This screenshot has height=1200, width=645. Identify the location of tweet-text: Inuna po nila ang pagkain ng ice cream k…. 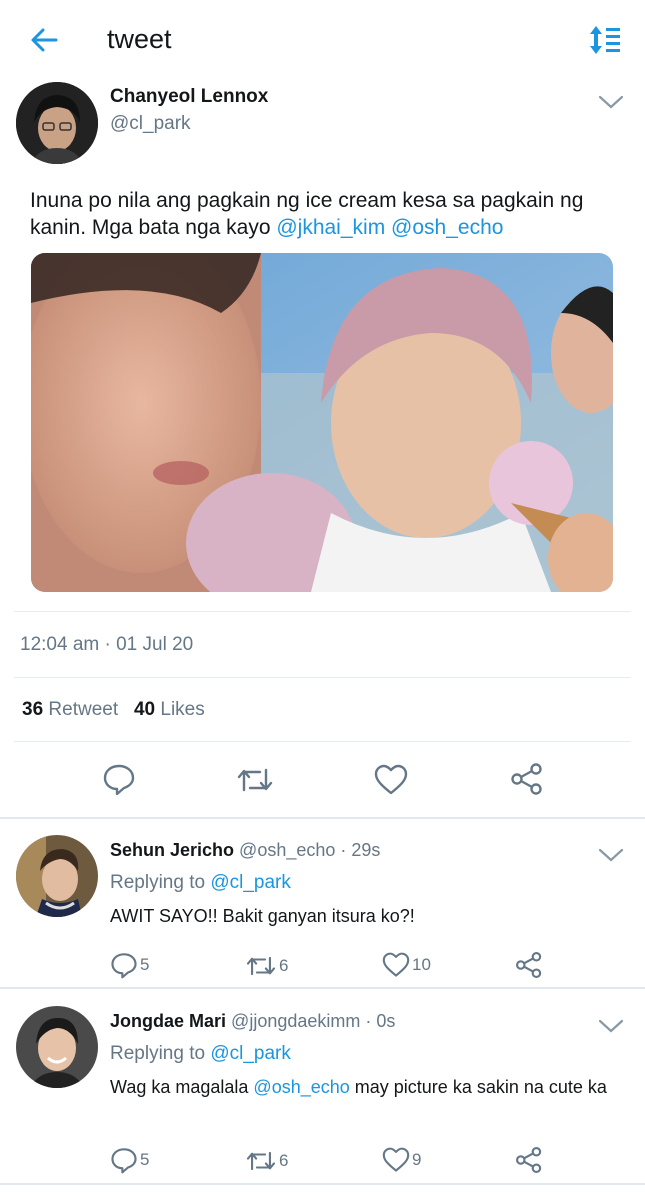
(325, 214).